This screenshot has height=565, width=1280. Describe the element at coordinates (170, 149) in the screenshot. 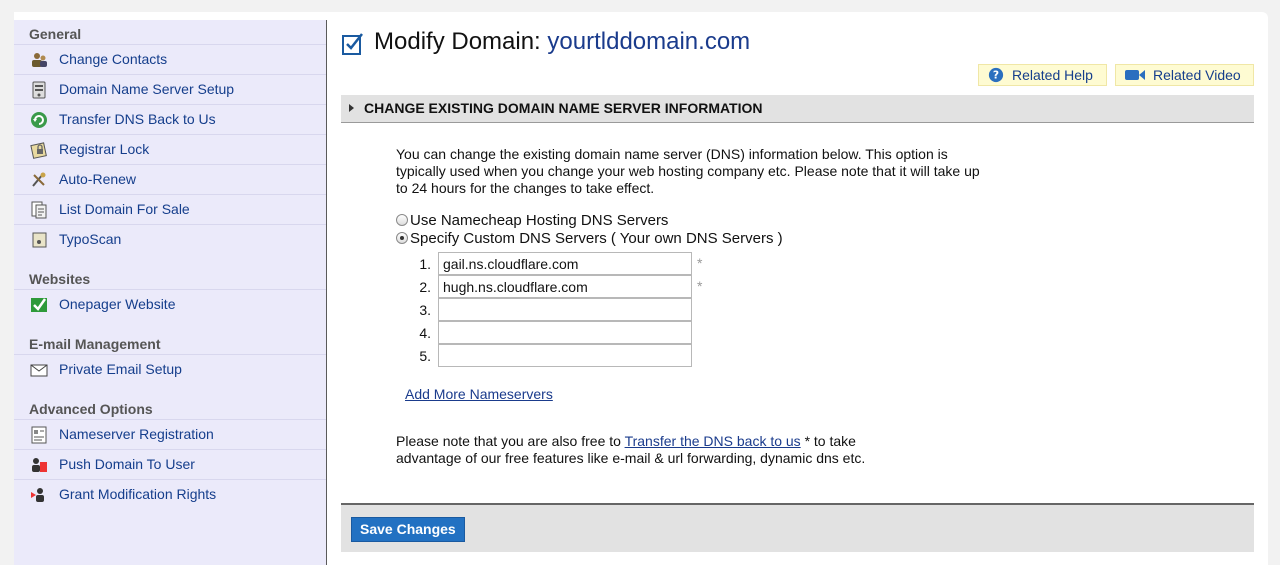

I see `sidebar-item-registrar-lock: Registrar Lock` at that location.